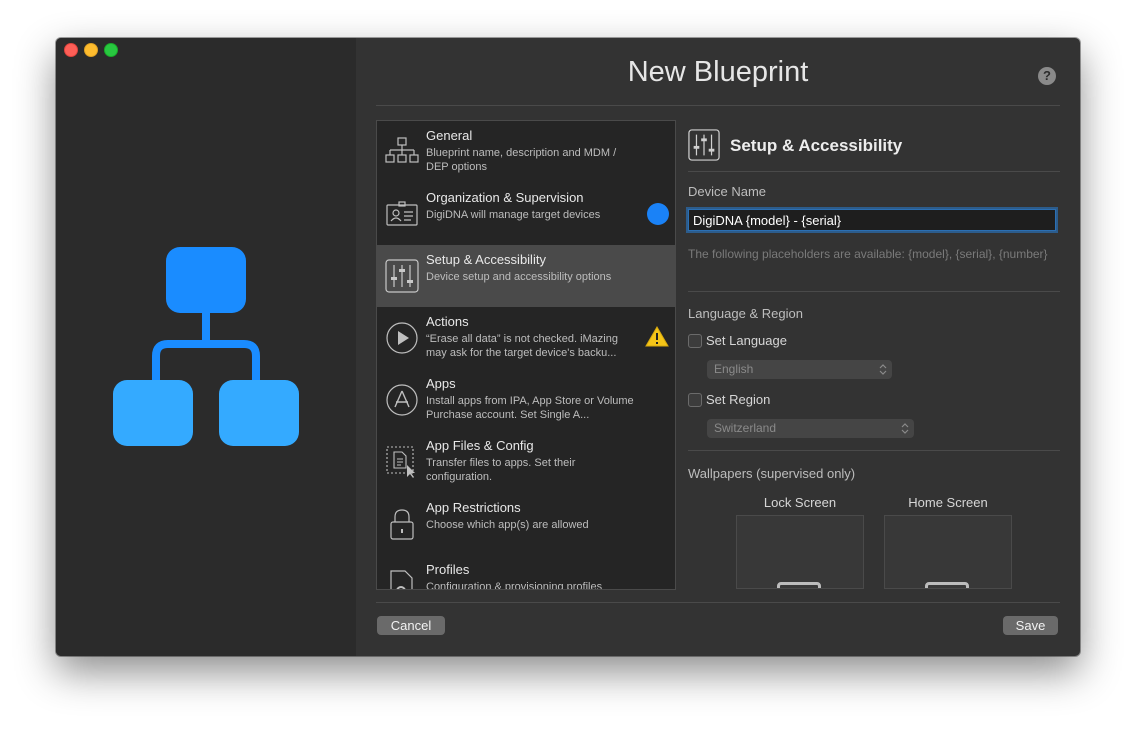 The image size is (1136, 730). What do you see at coordinates (513, 215) in the screenshot?
I see `section-description: DigiDNA will manage target devices` at bounding box center [513, 215].